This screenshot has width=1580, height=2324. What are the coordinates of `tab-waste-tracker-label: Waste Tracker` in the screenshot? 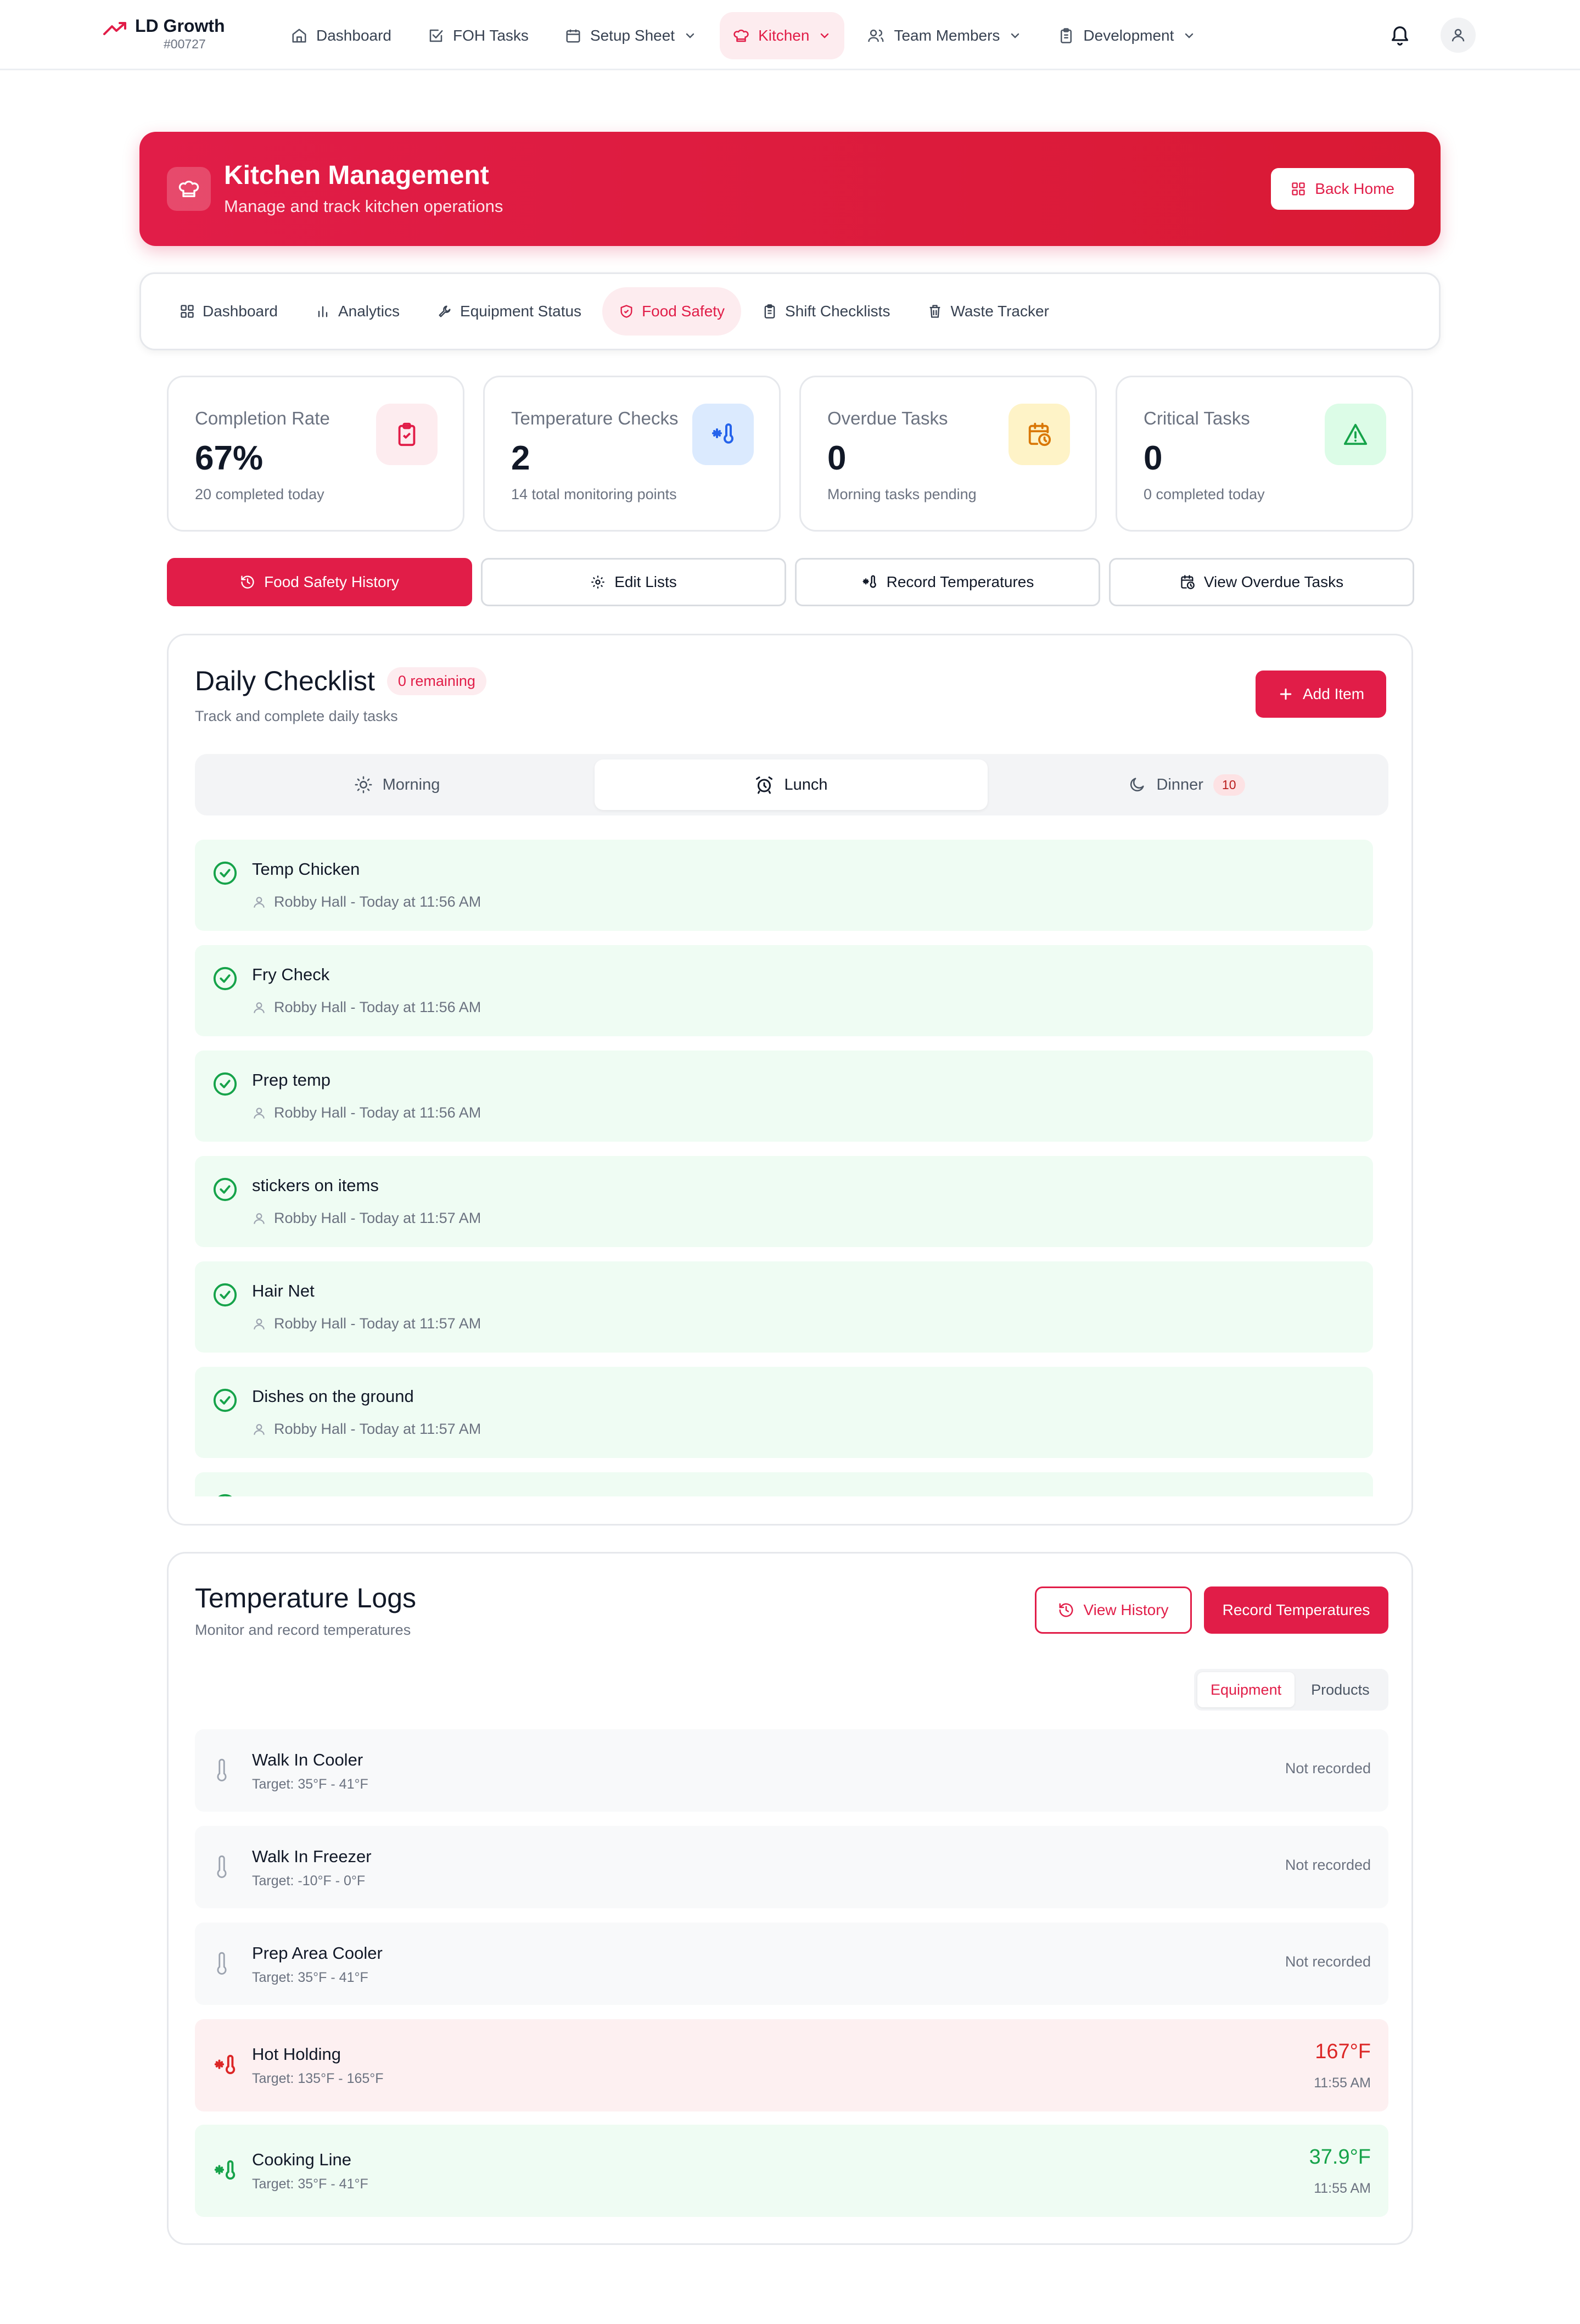 It's located at (999, 311).